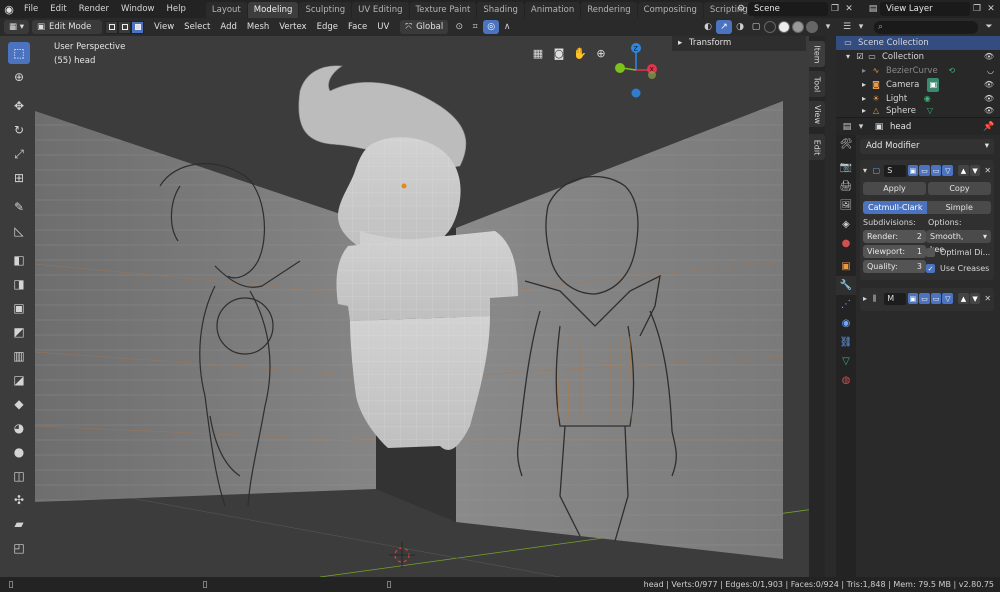  What do you see at coordinates (19, 380) in the screenshot?
I see `knife-tool-icon: ◪` at bounding box center [19, 380].